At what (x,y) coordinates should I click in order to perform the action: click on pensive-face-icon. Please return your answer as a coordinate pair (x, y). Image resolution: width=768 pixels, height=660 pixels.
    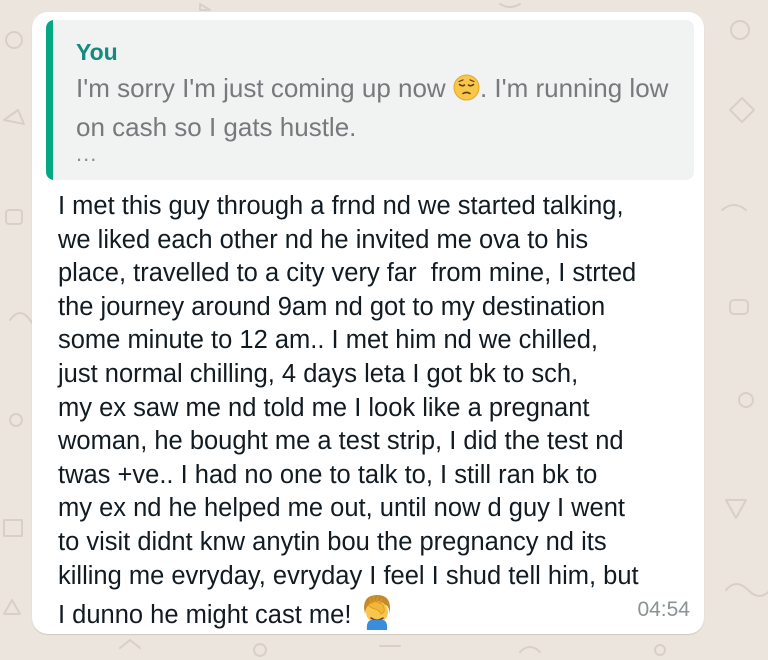
    Looking at the image, I should click on (466, 92).